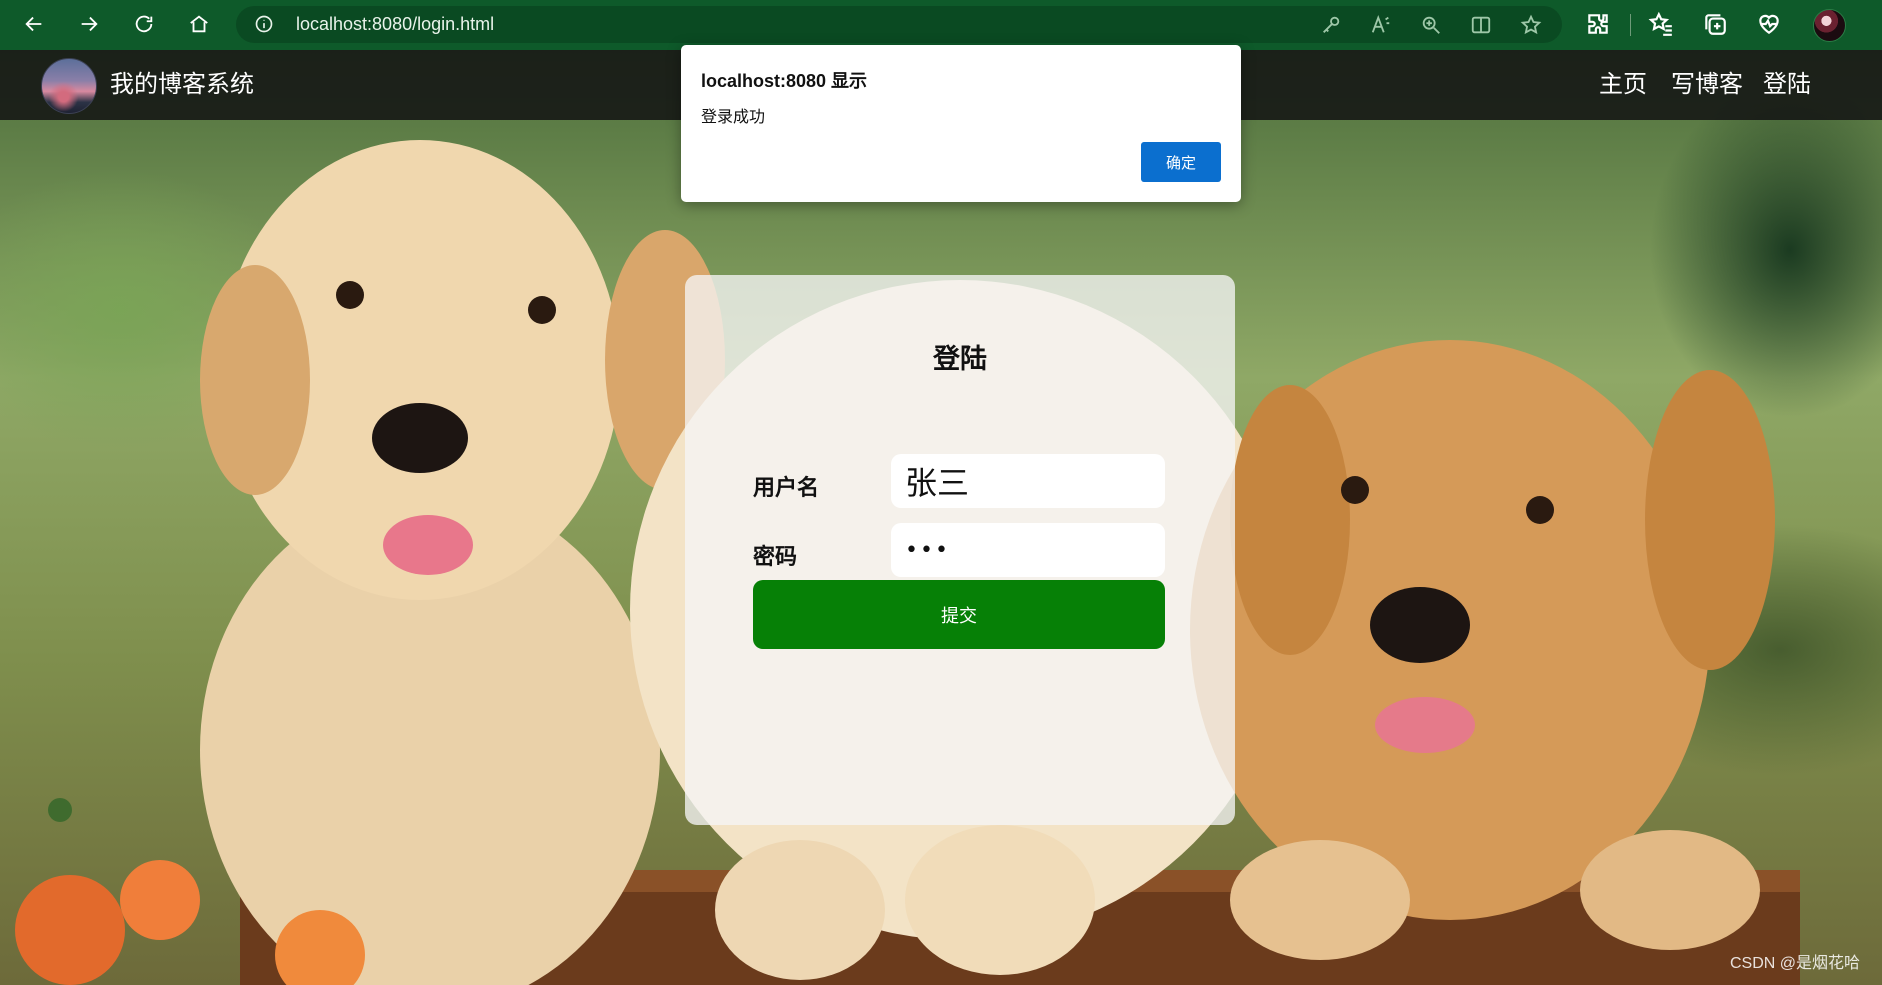  Describe the element at coordinates (1707, 85) in the screenshot. I see `nav-link-write-blog: 写博客` at that location.